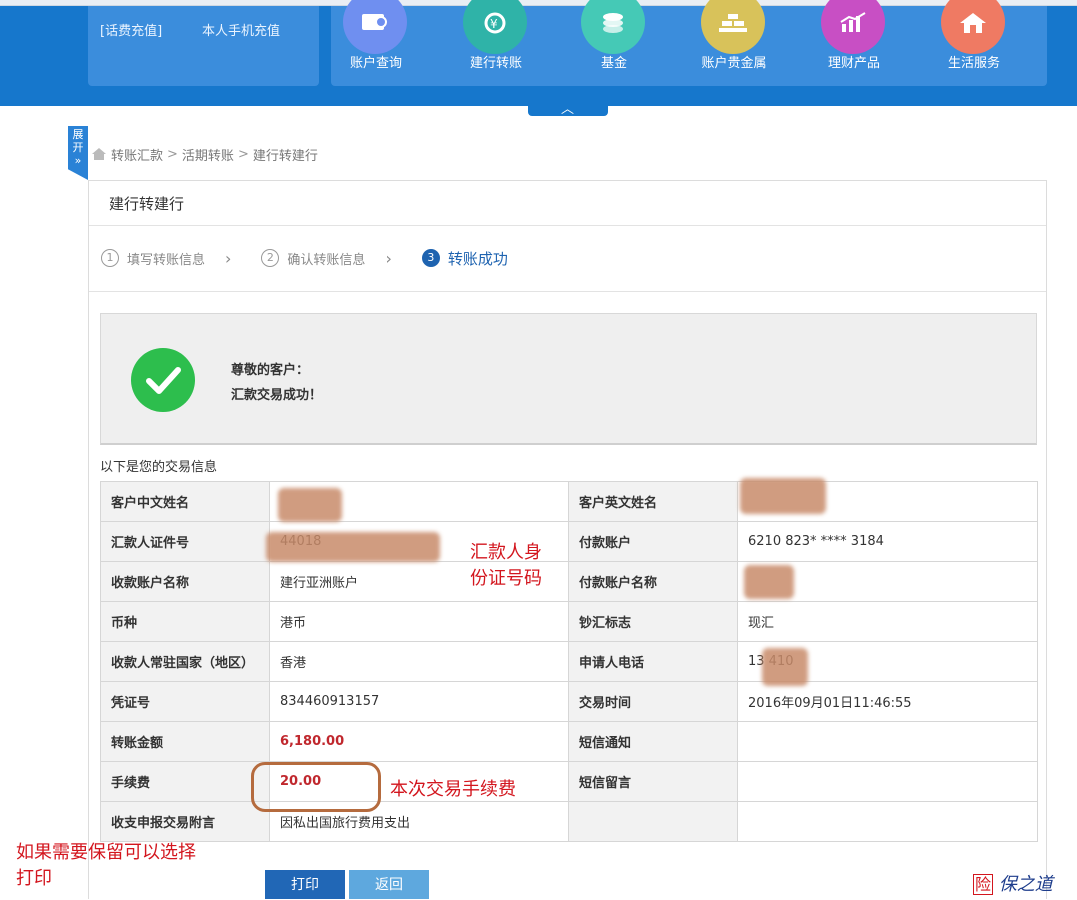 The image size is (1077, 900). I want to click on field-label: 手续费, so click(185, 781).